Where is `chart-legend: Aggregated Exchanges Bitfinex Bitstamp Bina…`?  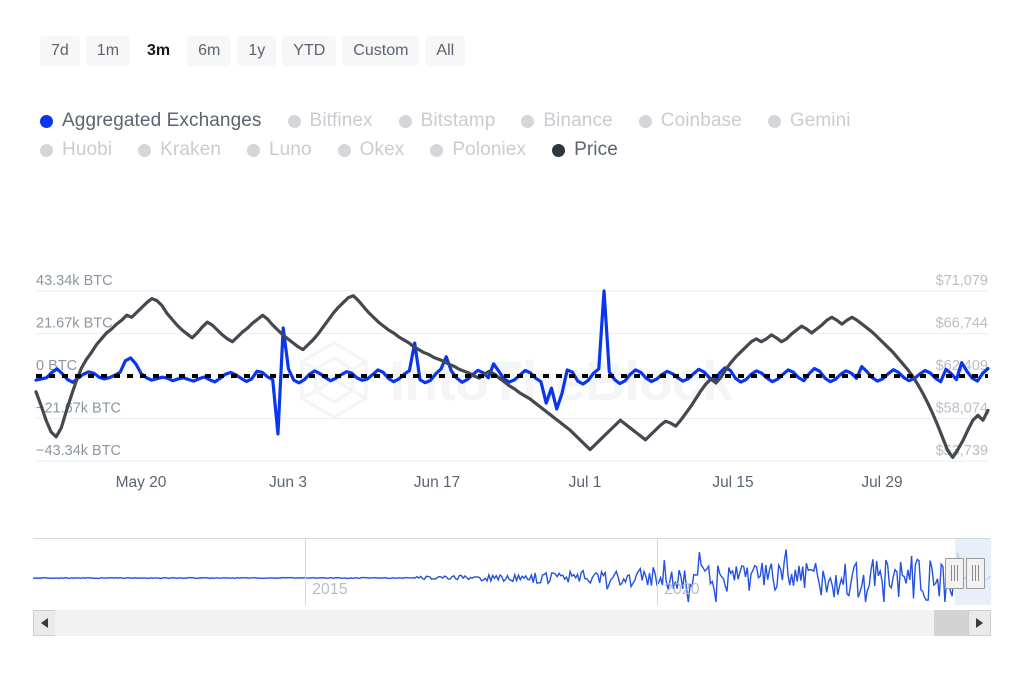
chart-legend: Aggregated Exchanges Bitfinex Bitstamp Bina… is located at coordinates (470, 139).